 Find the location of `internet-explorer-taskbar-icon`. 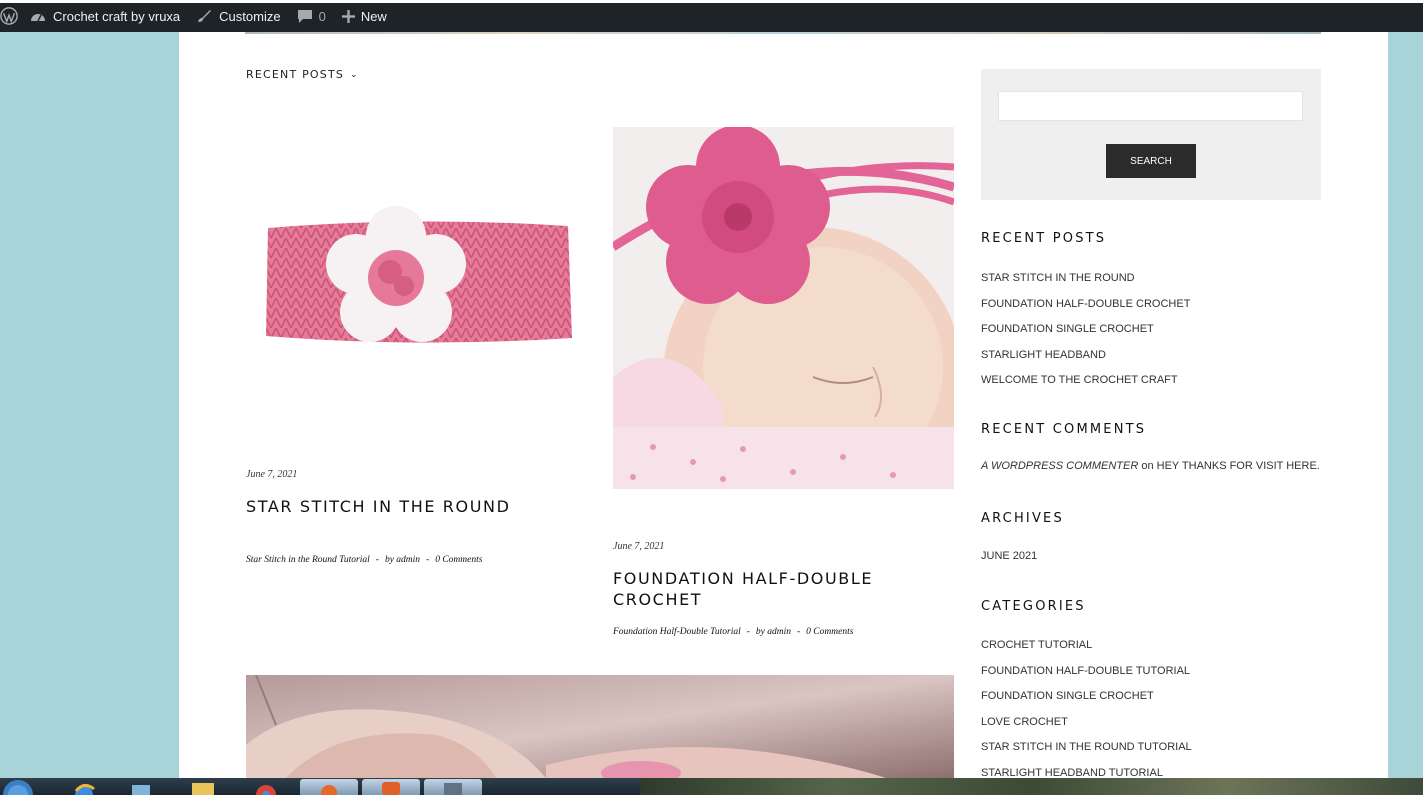

internet-explorer-taskbar-icon is located at coordinates (86, 787).